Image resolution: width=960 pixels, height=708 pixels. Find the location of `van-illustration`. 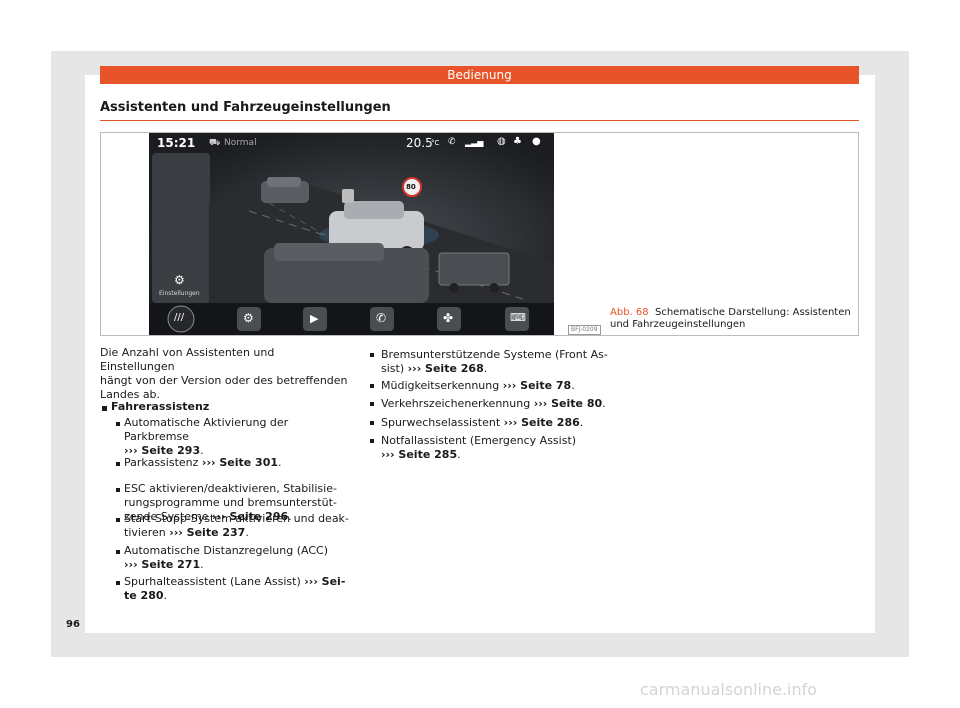

van-illustration is located at coordinates (346, 273).